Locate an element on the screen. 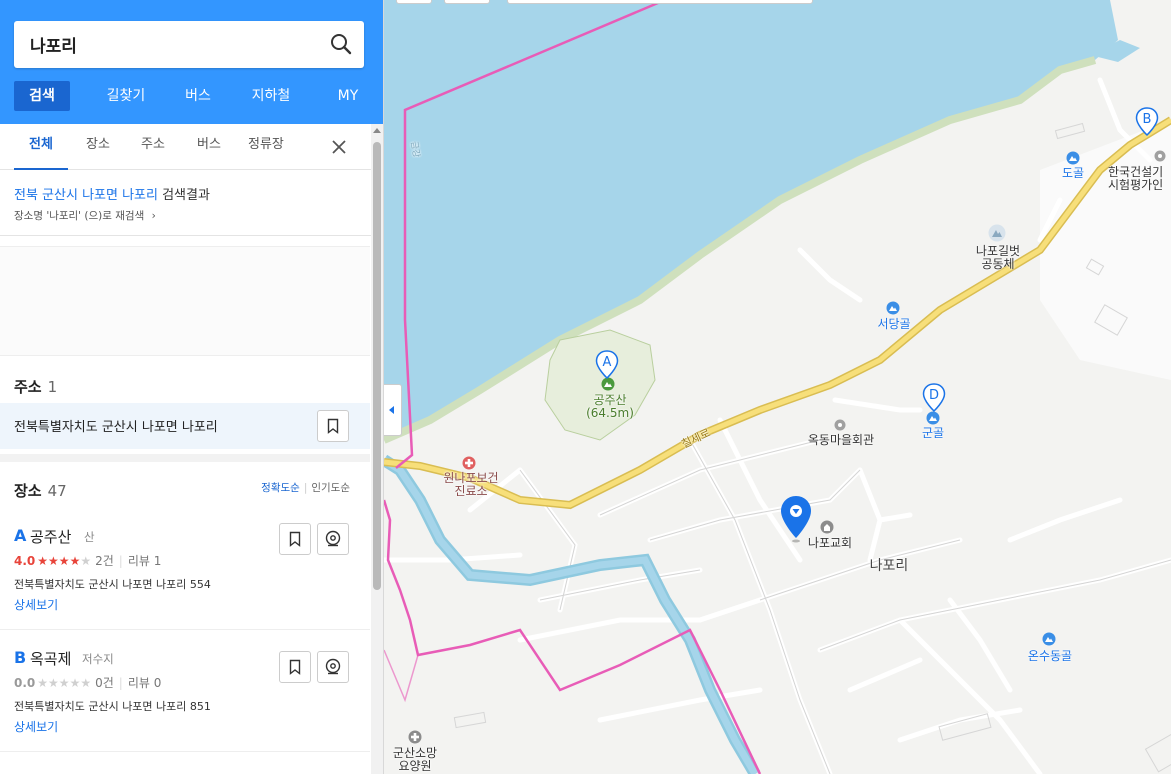 Image resolution: width=1171 pixels, height=774 pixels. research-link: 장소명 '나포리' (으)로 재검색 › is located at coordinates (85, 215).